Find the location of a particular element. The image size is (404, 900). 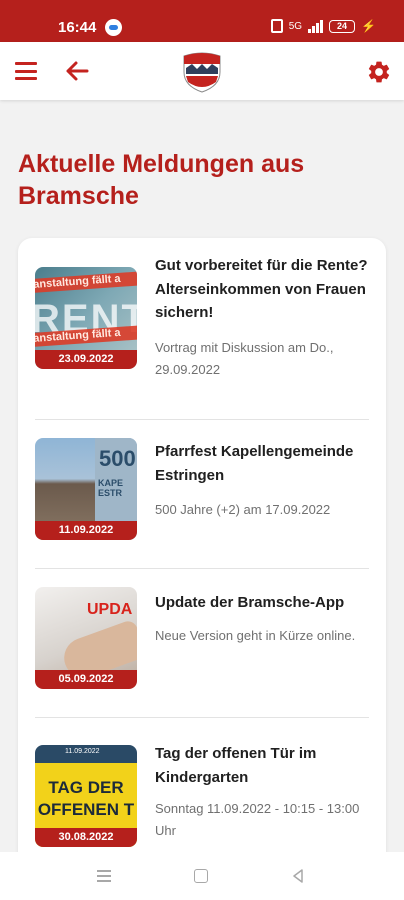

thumb-text: 11.09.2022 is located at coordinates (82, 751).